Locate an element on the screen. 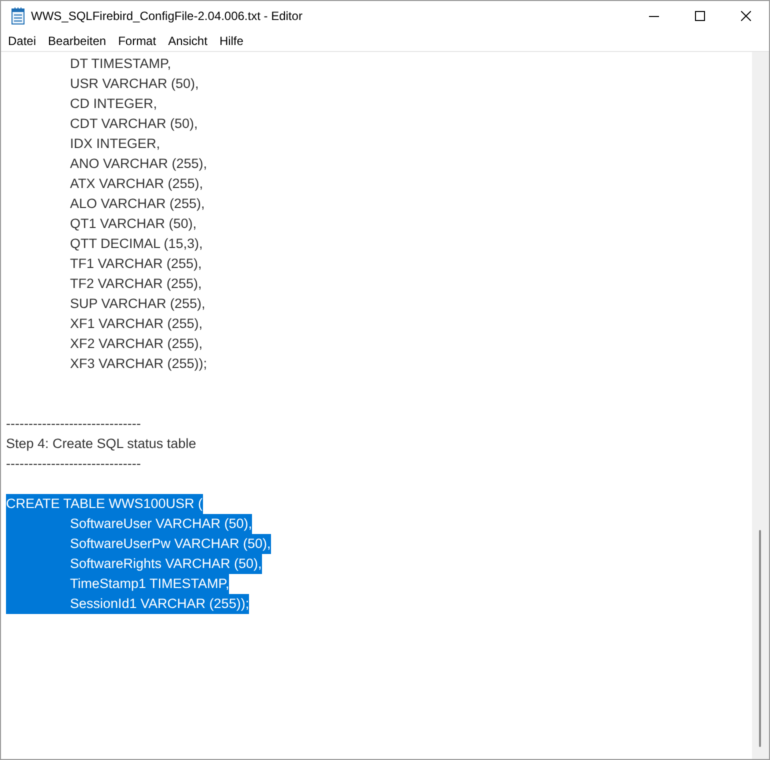 This screenshot has width=770, height=760. notepad-icon is located at coordinates (18, 16).